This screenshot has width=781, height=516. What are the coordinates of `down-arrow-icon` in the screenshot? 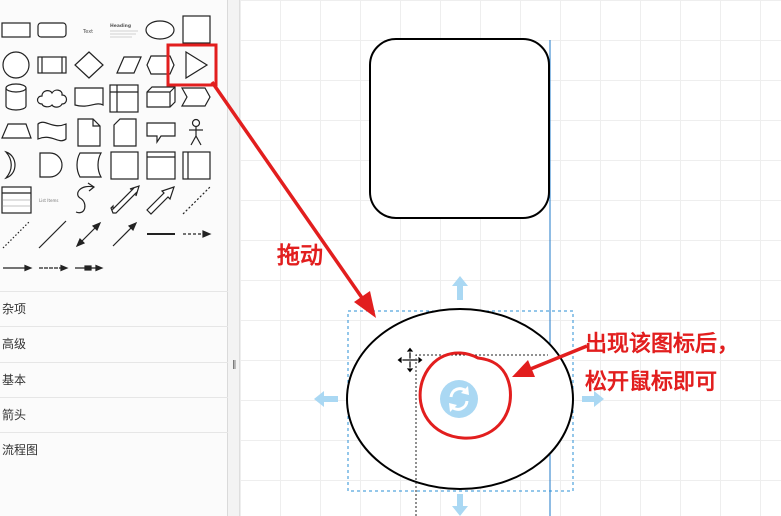 It's located at (460, 505).